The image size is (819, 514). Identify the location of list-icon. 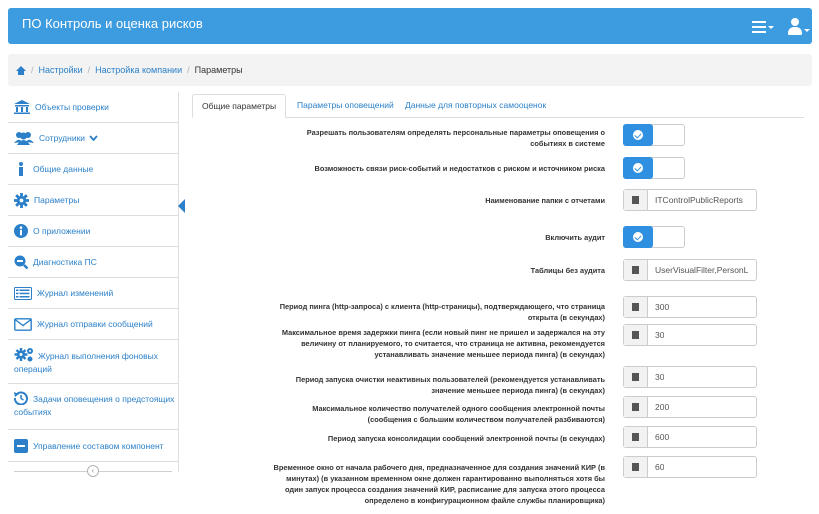
(23, 293).